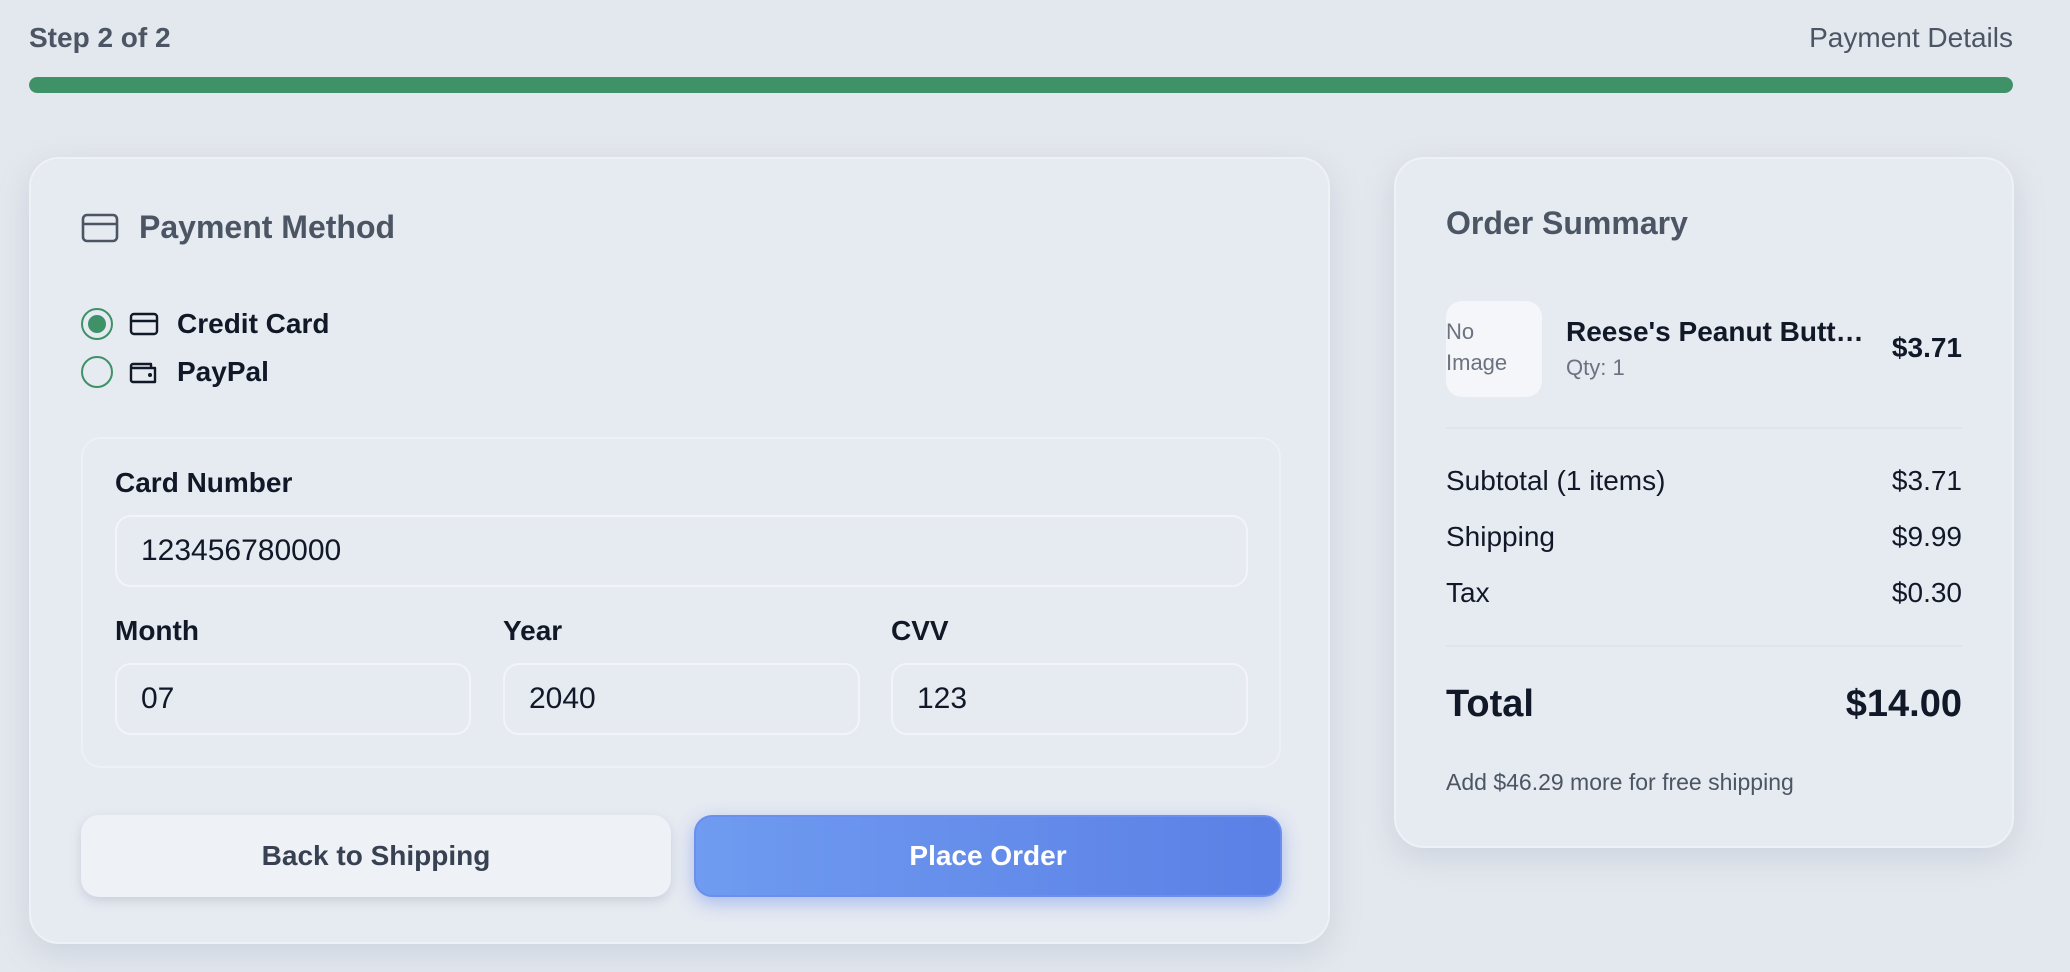 The height and width of the screenshot is (972, 2070). I want to click on radio-selected-dot, so click(97, 324).